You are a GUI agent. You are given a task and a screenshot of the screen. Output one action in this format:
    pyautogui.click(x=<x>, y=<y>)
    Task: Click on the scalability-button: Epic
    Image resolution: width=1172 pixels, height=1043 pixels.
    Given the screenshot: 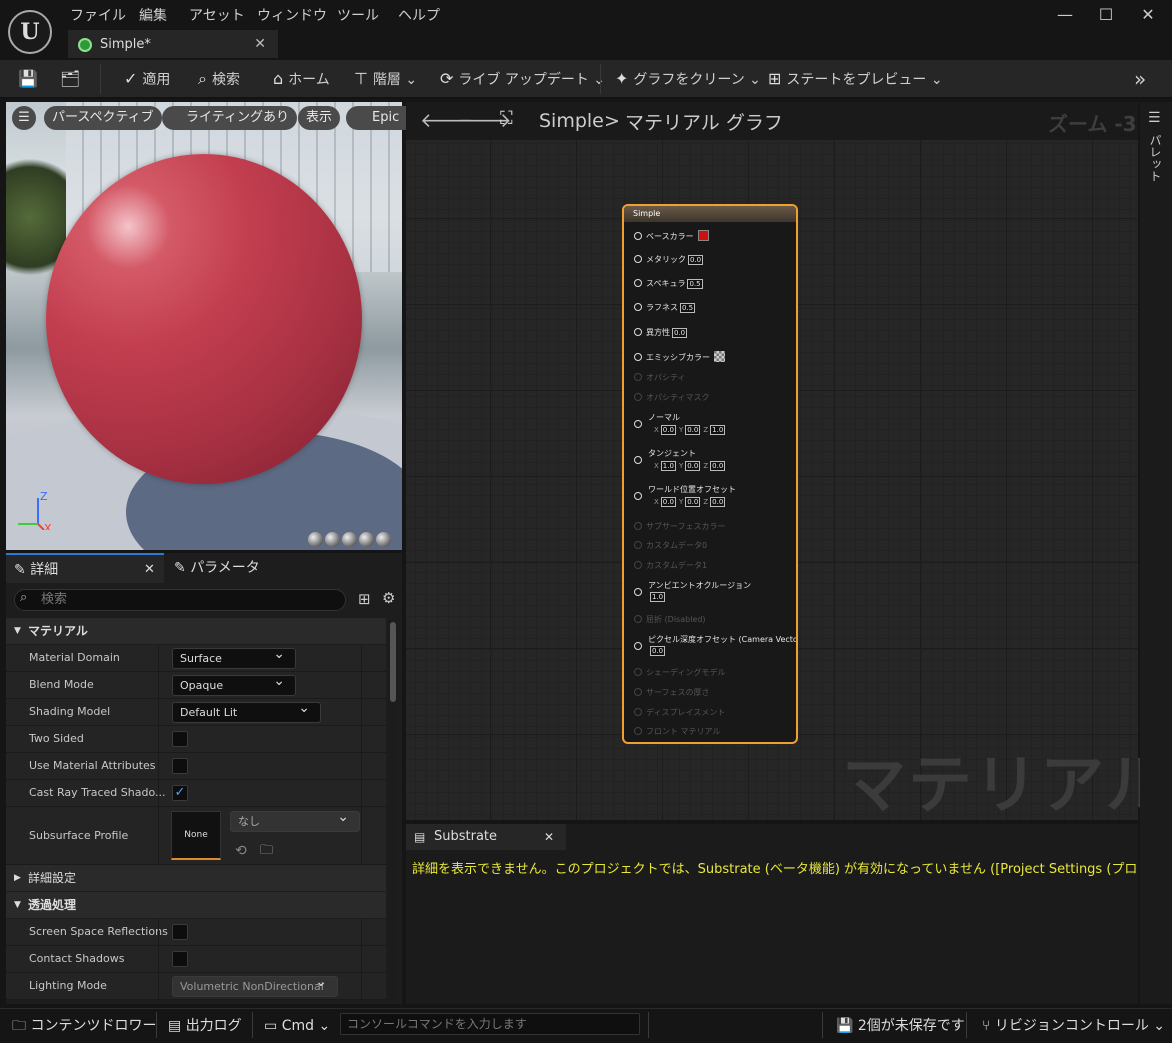 What is the action you would take?
    pyautogui.click(x=377, y=118)
    